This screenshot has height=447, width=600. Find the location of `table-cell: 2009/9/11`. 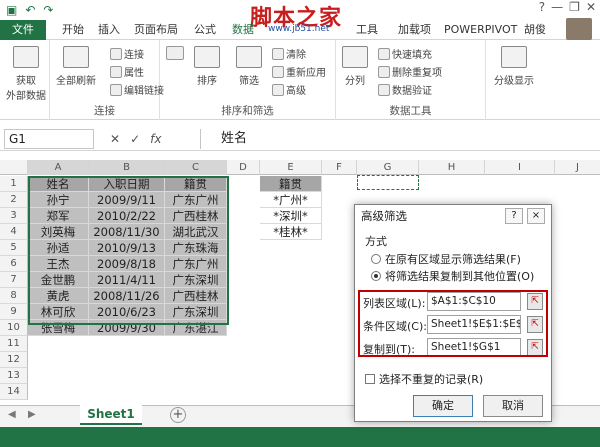

table-cell: 2009/9/11 is located at coordinates (127, 200).